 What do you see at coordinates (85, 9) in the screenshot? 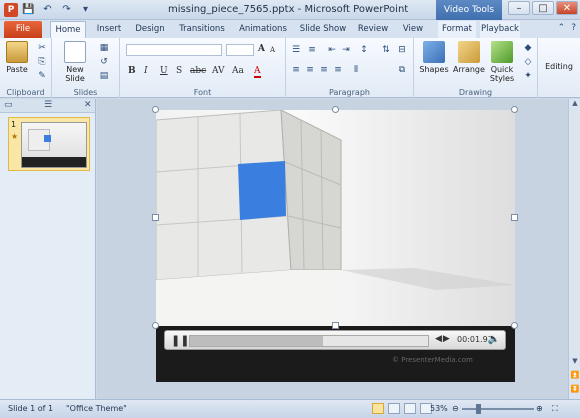
I see `customize-qat-icon: ▾` at bounding box center [85, 9].